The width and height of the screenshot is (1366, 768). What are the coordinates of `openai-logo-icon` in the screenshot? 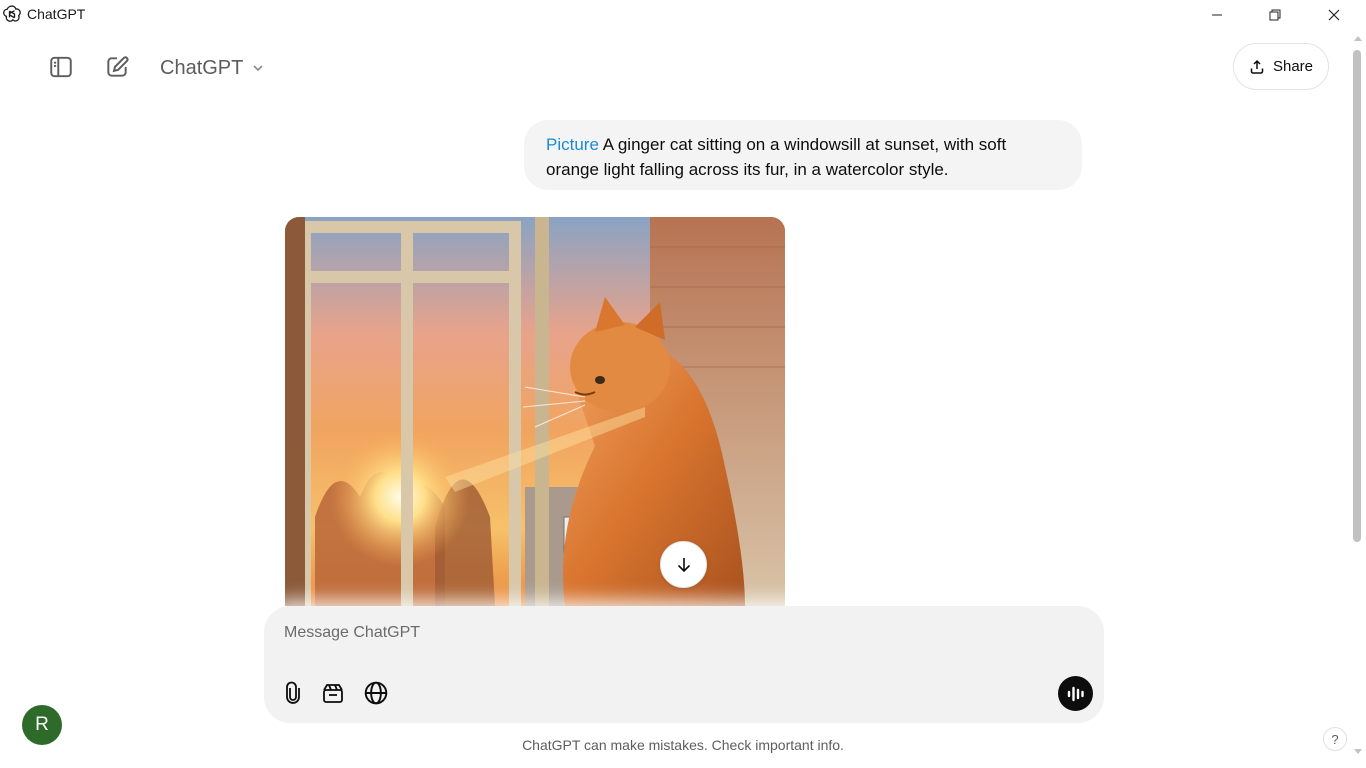 It's located at (12, 14).